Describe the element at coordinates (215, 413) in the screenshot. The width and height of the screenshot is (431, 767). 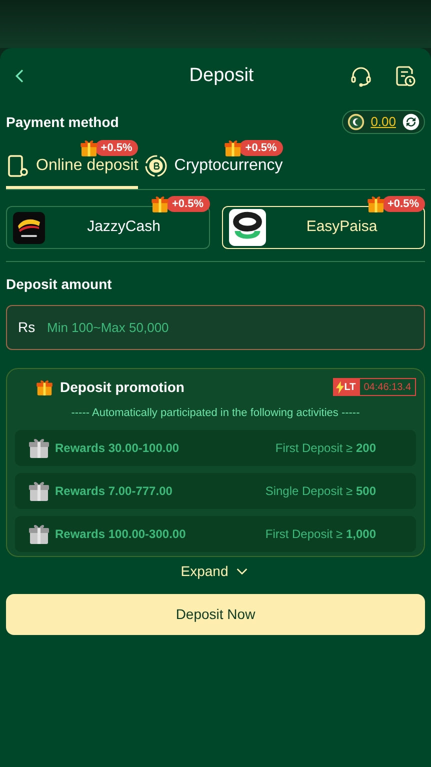
I see `promotion-subtitle: ----- Automatically participated in the following activities -----` at that location.